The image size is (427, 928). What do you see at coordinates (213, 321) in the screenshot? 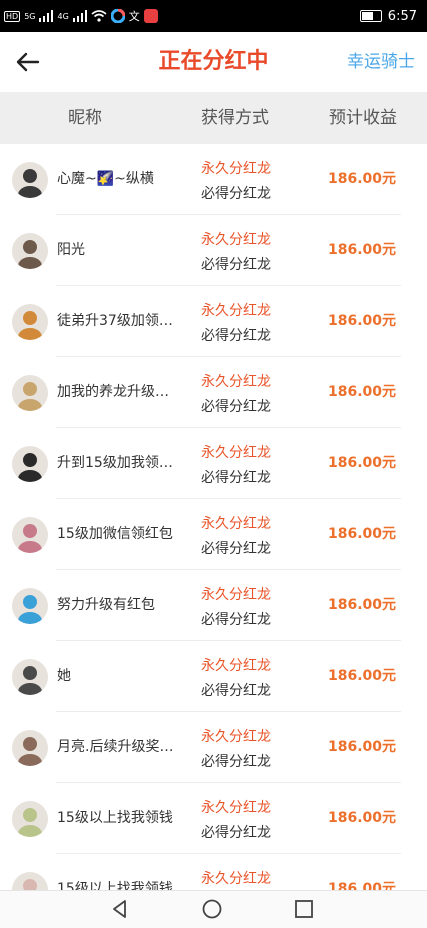
I see `list-item: 徒弟升37级加领… 永久分红龙 必得分红龙 186.00元` at bounding box center [213, 321].